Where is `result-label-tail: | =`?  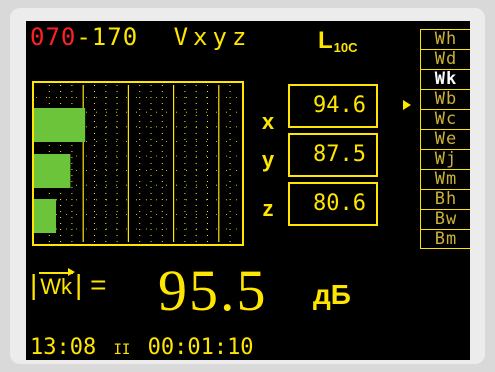
result-label-tail: | = is located at coordinates (91, 284).